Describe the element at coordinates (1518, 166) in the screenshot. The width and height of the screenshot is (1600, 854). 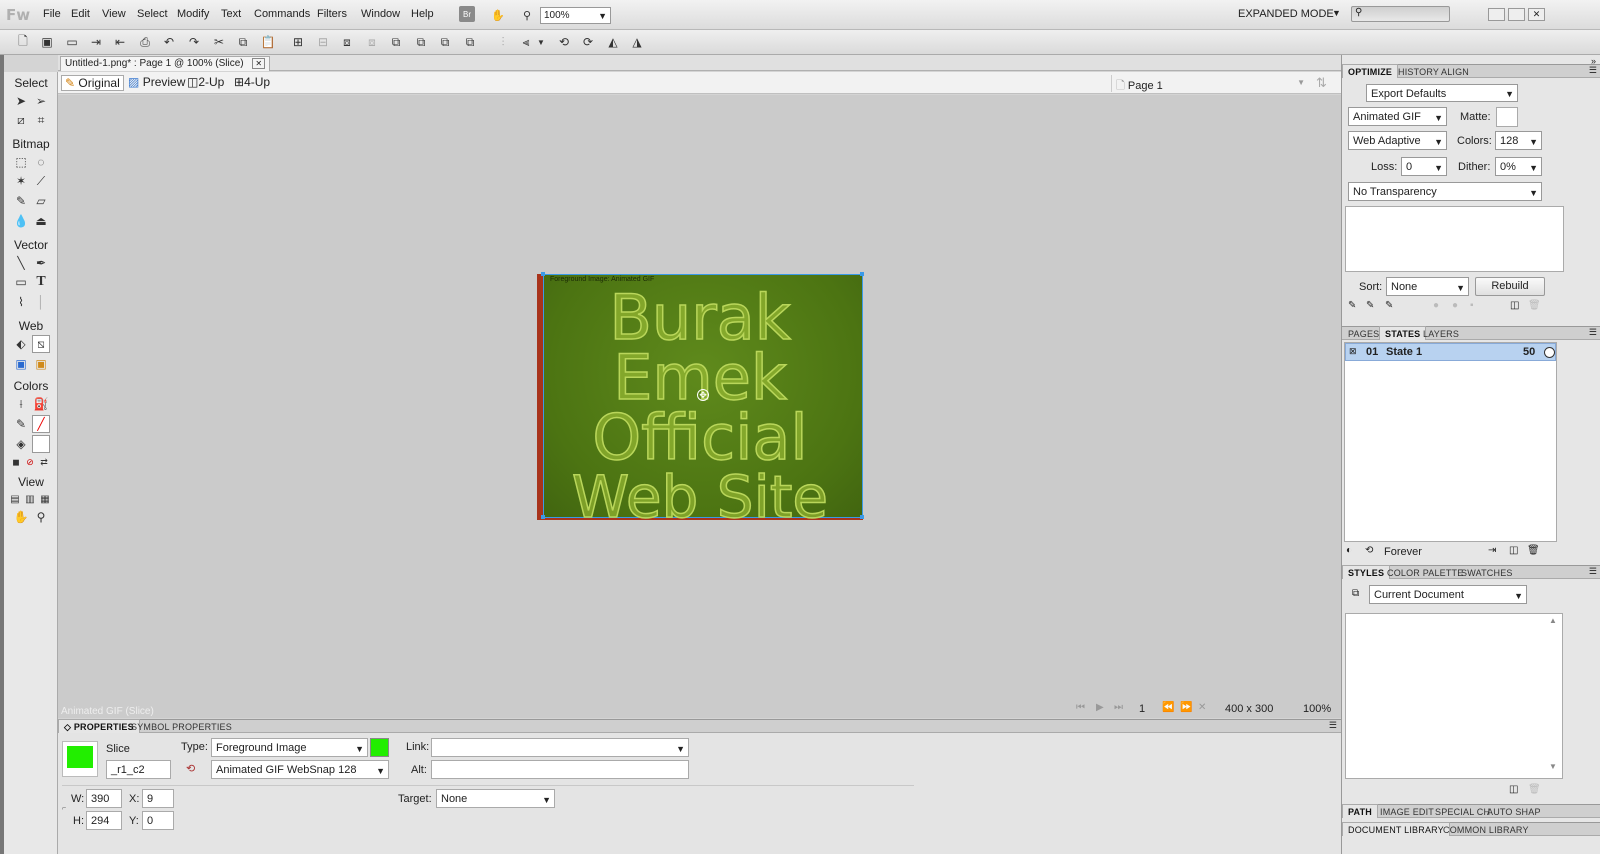
I see `dither-input: 0% ▼` at that location.